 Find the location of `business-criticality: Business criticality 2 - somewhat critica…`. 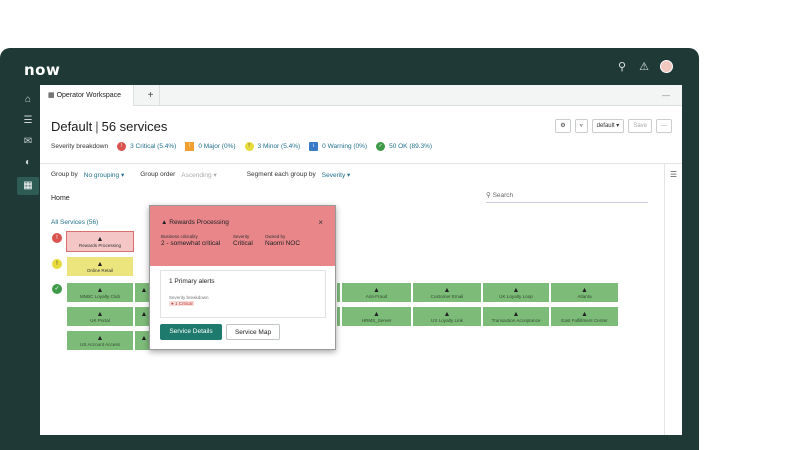

business-criticality: Business criticality 2 - somewhat critica… is located at coordinates (191, 240).